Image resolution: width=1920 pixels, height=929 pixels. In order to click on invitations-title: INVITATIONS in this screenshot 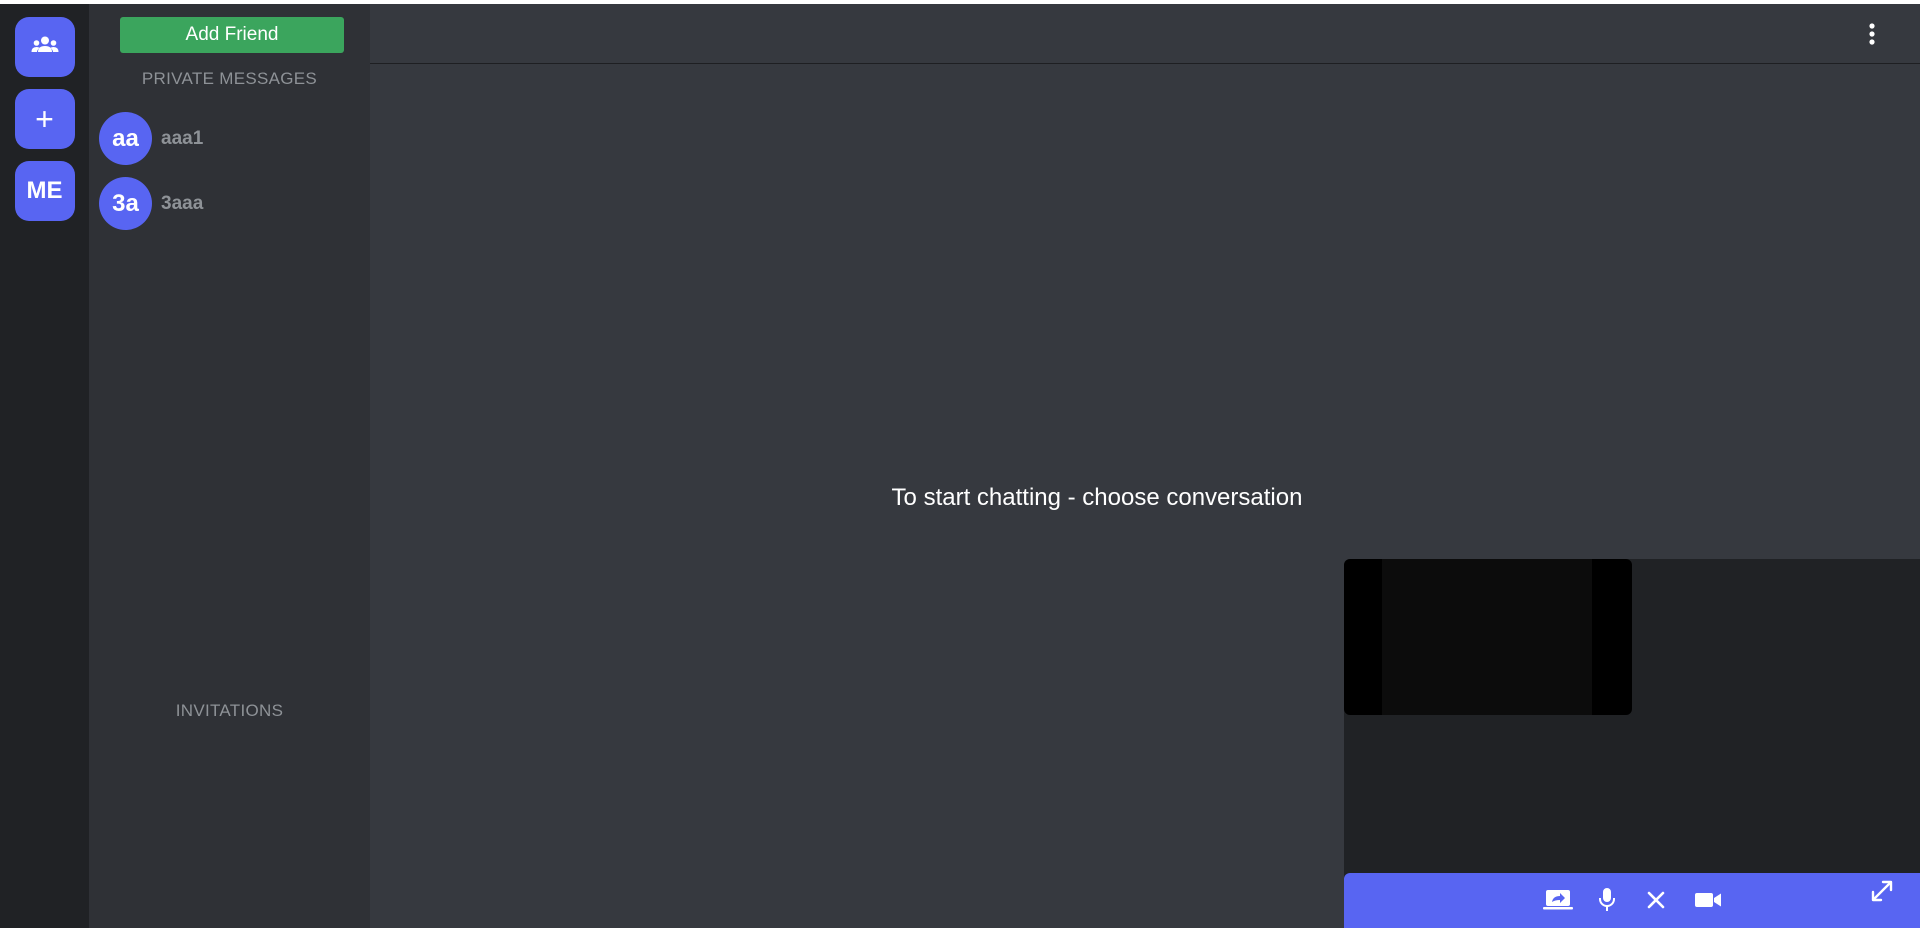, I will do `click(229, 710)`.